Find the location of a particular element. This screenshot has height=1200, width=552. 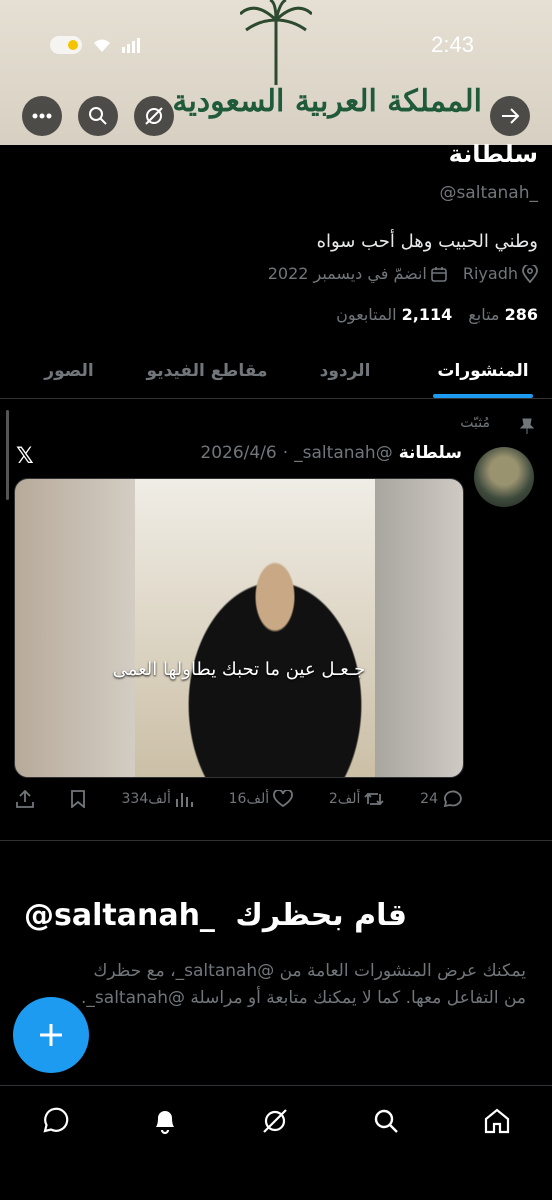

grok-button is located at coordinates (154, 116).